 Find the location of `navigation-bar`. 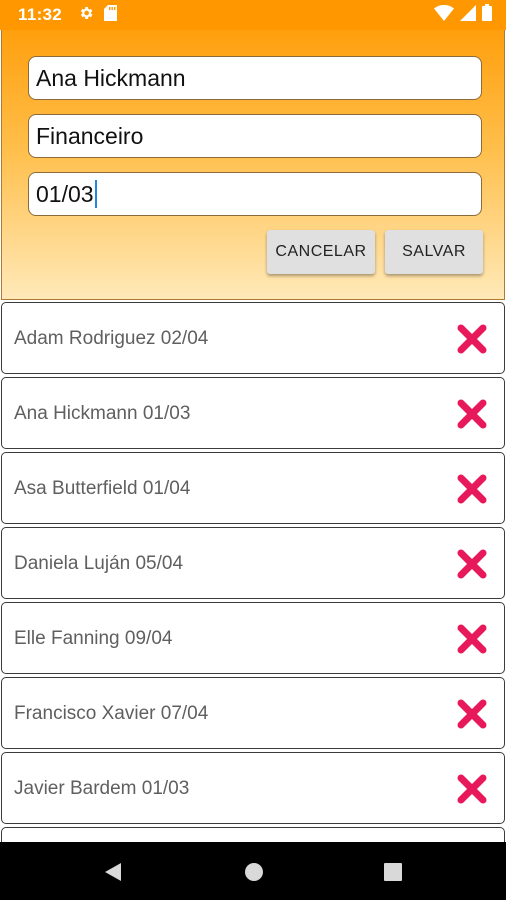

navigation-bar is located at coordinates (253, 871).